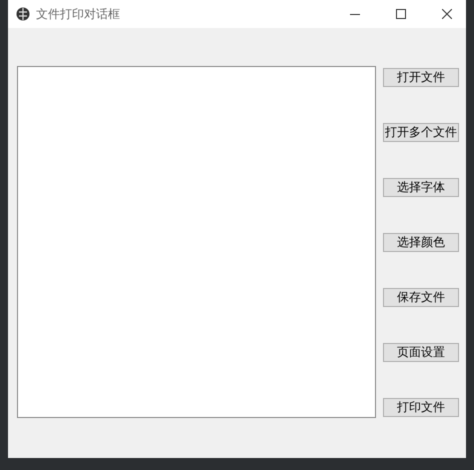 The height and width of the screenshot is (470, 474). What do you see at coordinates (401, 14) in the screenshot?
I see `maximize-icon` at bounding box center [401, 14].